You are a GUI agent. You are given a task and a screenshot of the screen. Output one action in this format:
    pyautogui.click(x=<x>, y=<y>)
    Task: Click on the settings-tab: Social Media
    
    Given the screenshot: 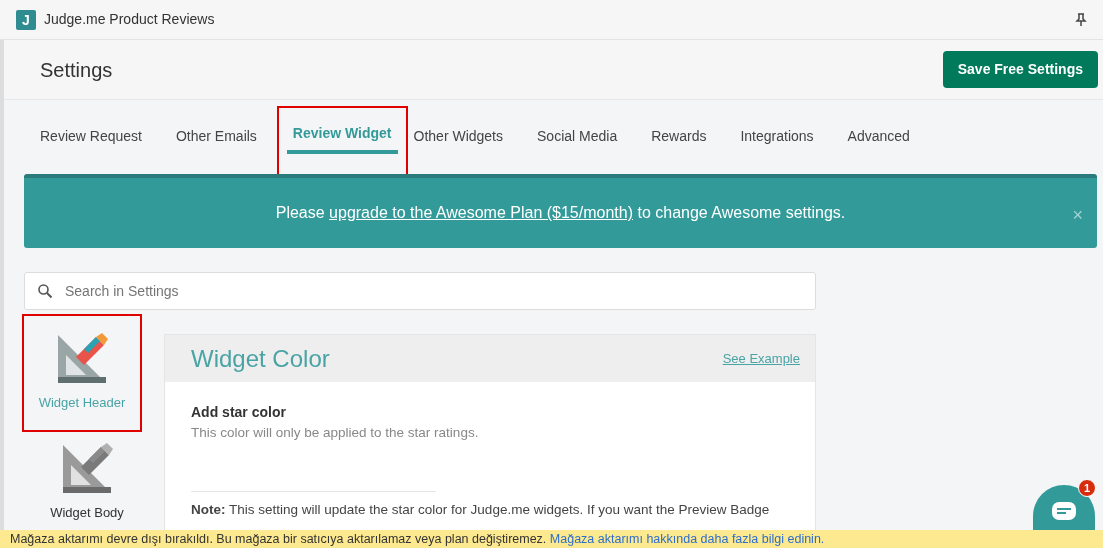 What is the action you would take?
    pyautogui.click(x=586, y=136)
    